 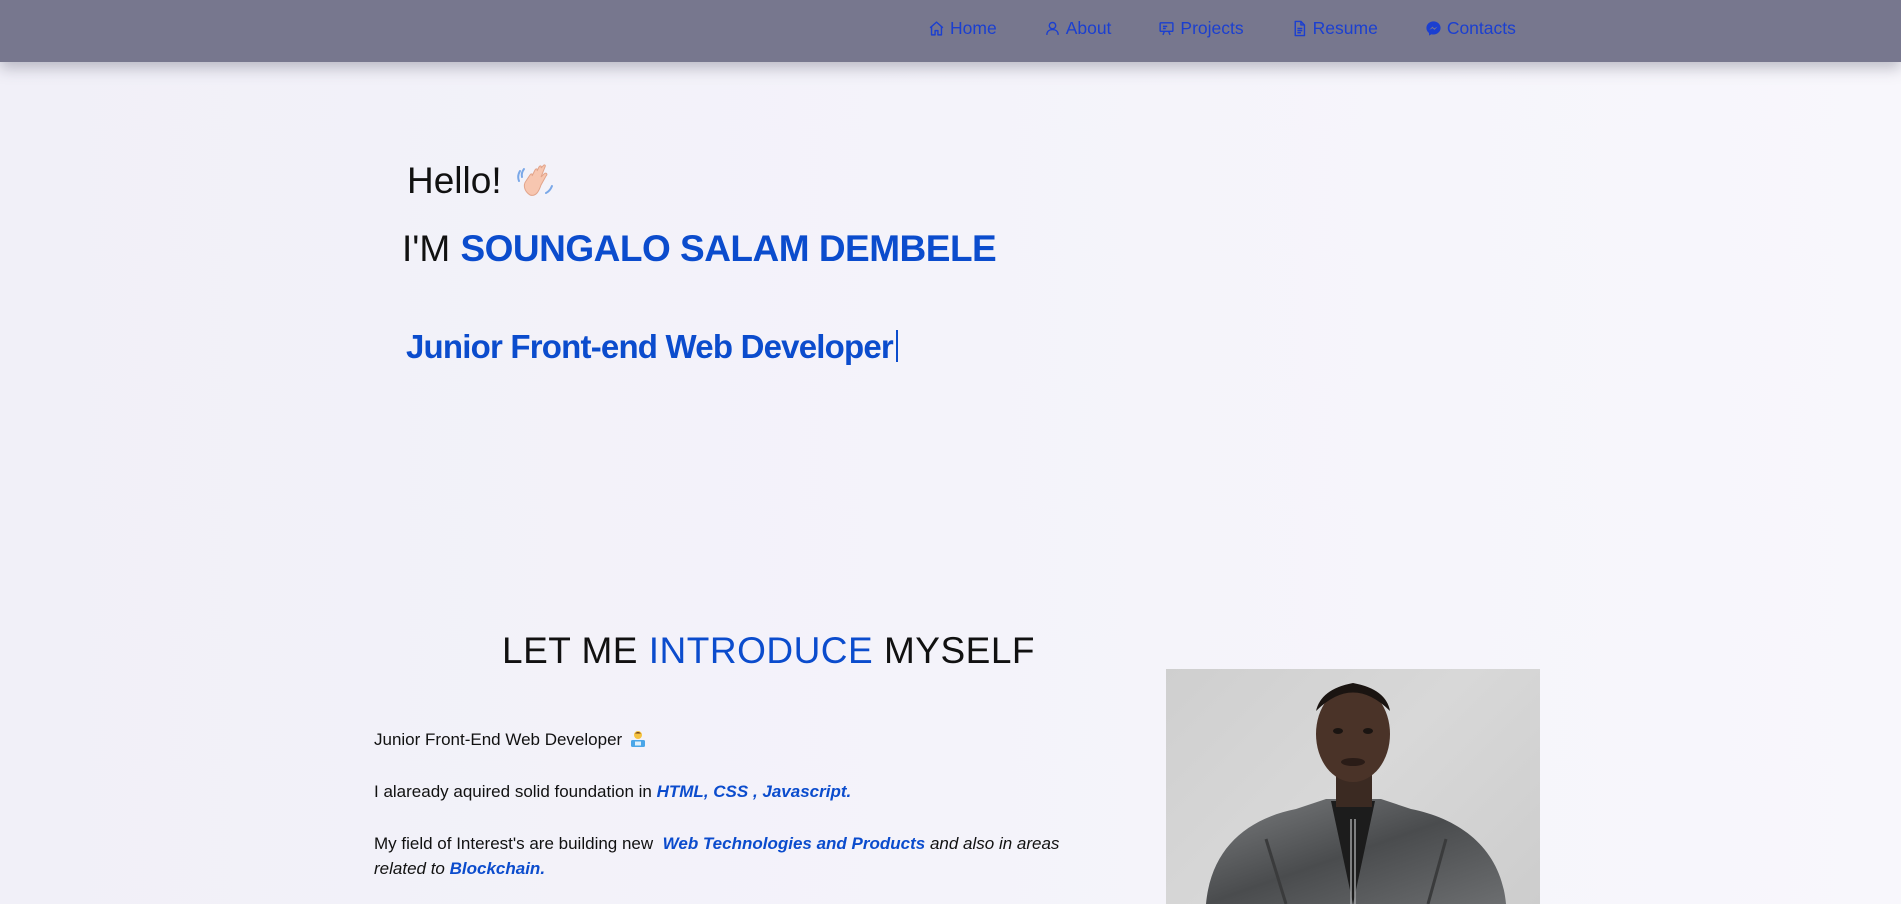 I want to click on nav-item-contacts: Contacts, so click(x=1470, y=28).